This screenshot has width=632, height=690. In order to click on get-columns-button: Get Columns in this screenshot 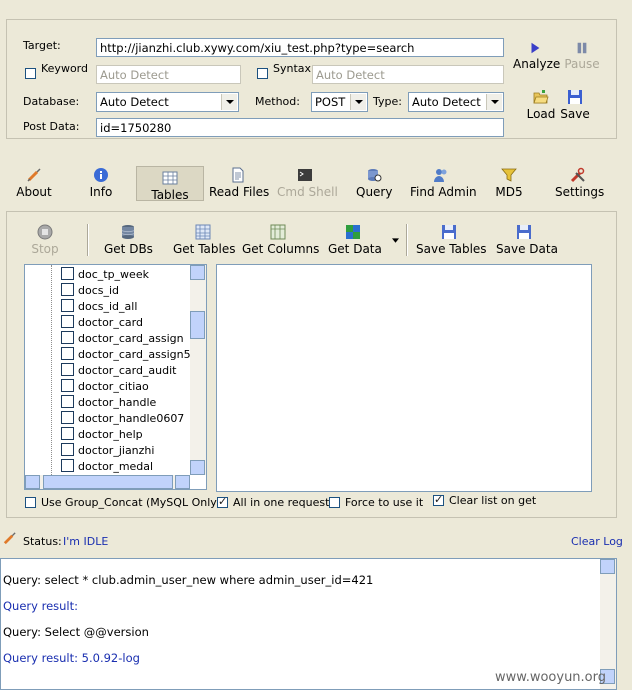, I will do `click(280, 240)`.